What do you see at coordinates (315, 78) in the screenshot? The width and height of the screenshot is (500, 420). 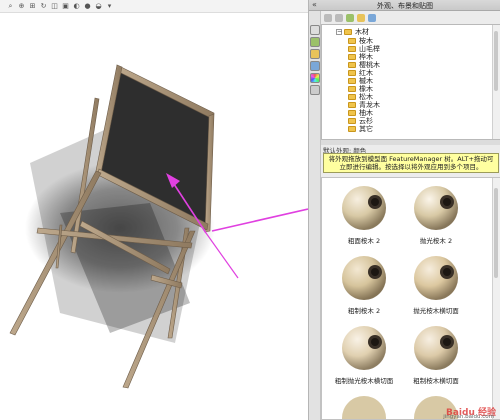 I see `appearance-tab-icon` at bounding box center [315, 78].